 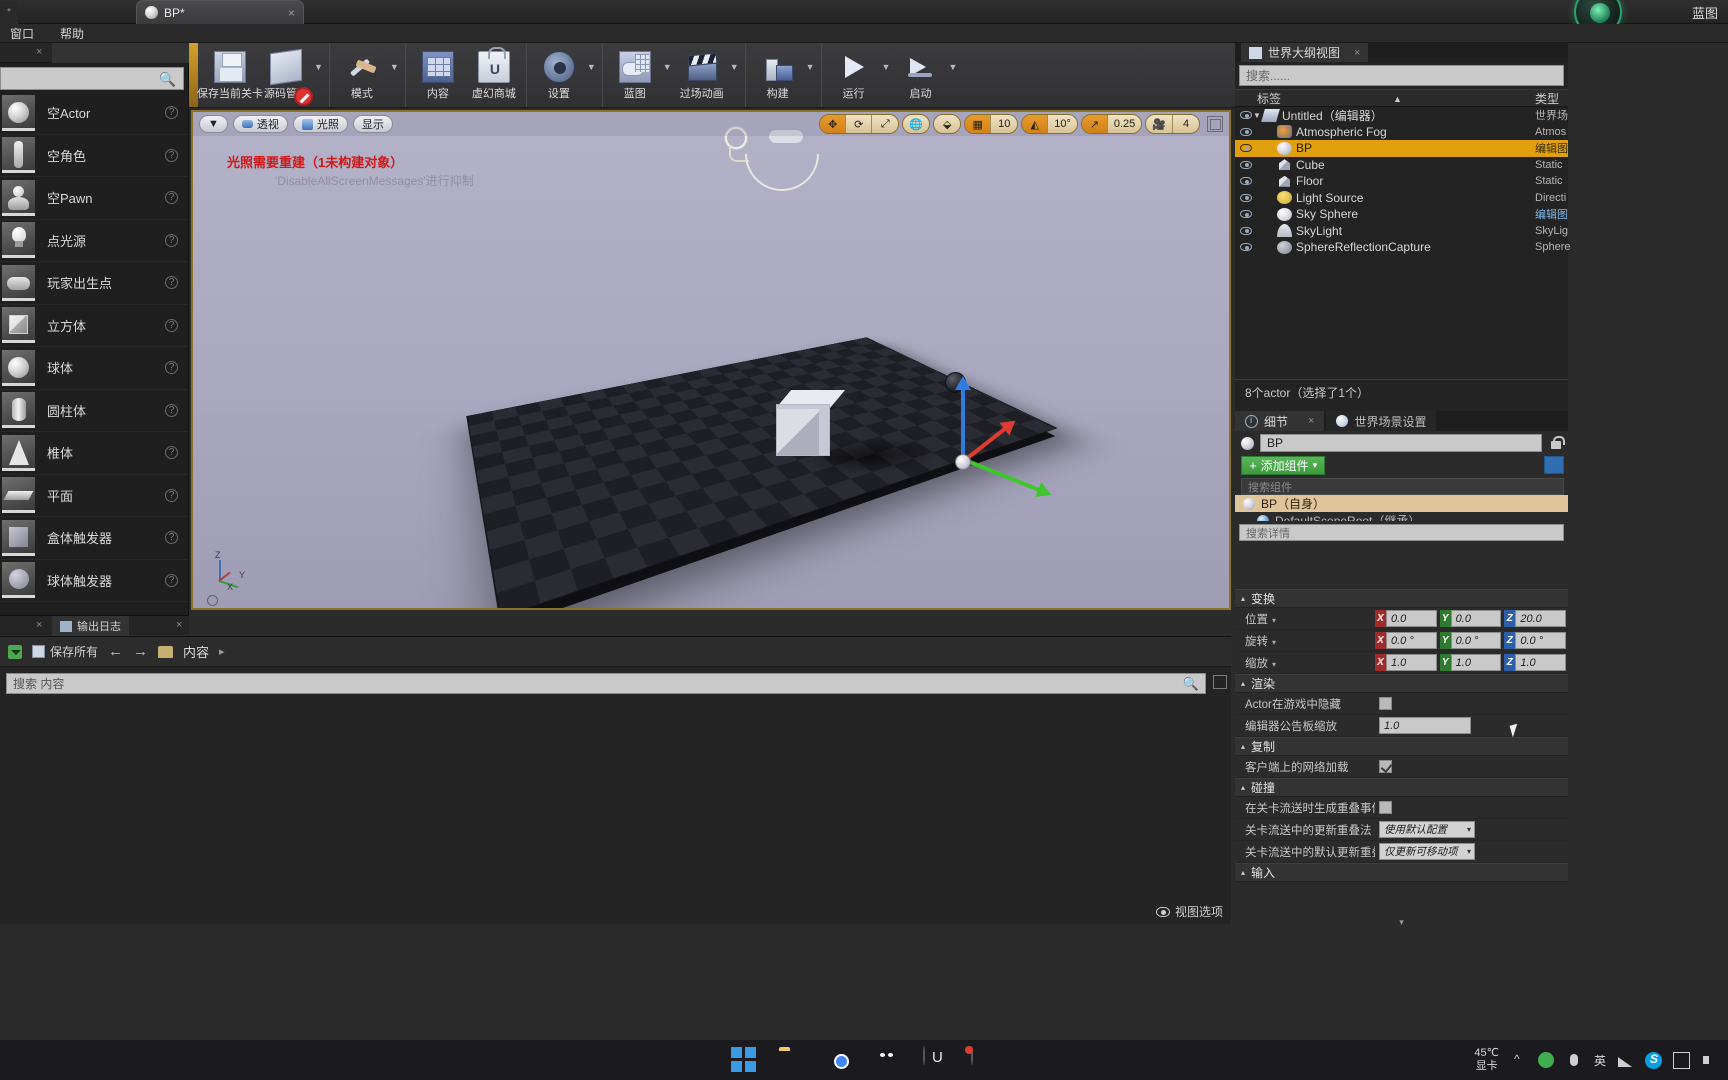 What do you see at coordinates (94, 453) in the screenshot?
I see `list-item: 椎体 ?` at bounding box center [94, 453].